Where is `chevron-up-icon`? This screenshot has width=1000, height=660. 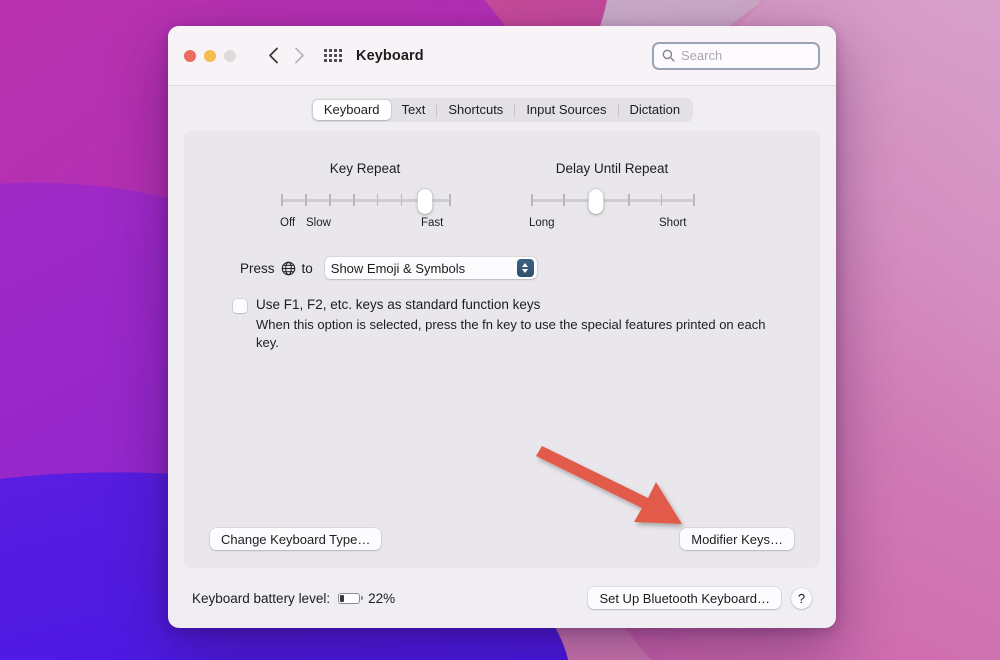
chevron-up-icon is located at coordinates (525, 265).